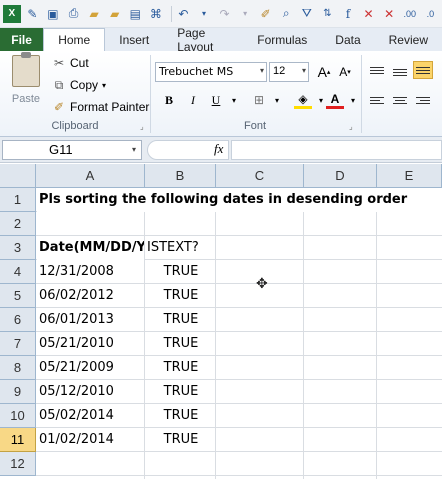  Describe the element at coordinates (94, 14) in the screenshot. I see `open-folder-icon: ▰` at that location.